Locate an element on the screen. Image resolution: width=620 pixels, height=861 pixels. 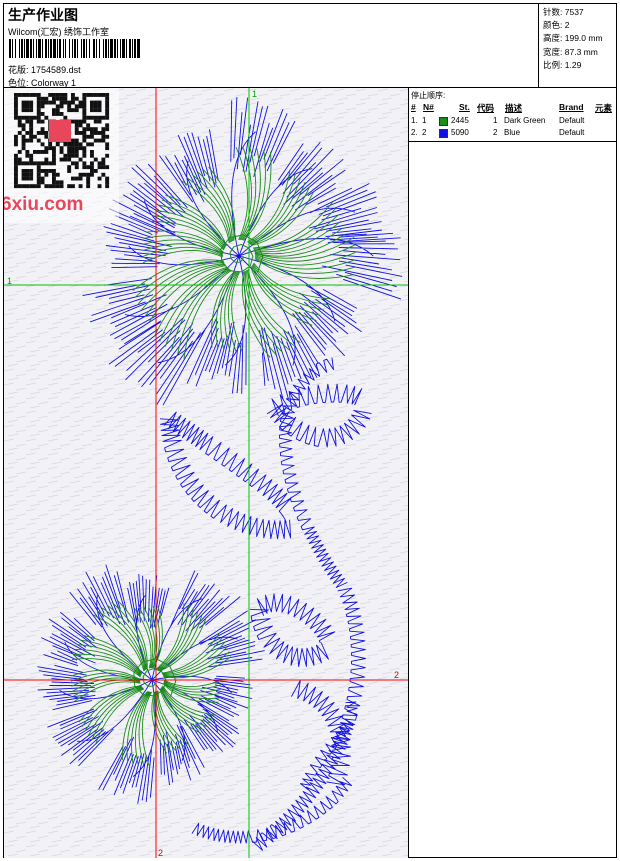
row-needle: 1 is located at coordinates (424, 120).